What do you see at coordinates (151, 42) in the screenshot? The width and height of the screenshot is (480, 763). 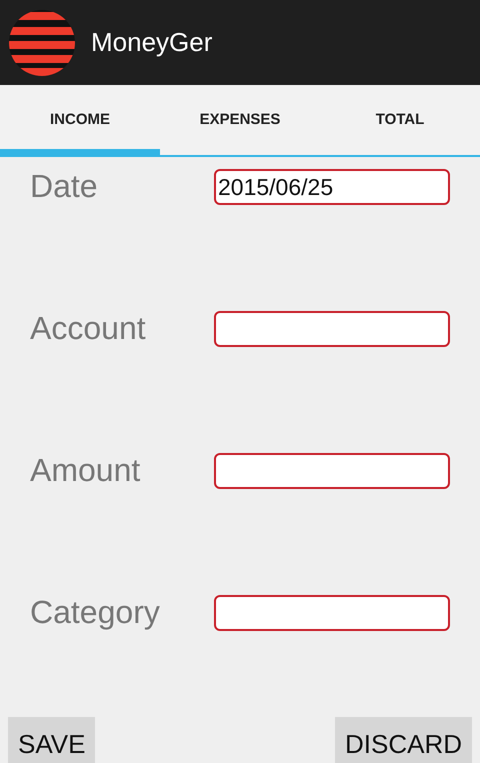 I see `app-title: MoneyGer` at bounding box center [151, 42].